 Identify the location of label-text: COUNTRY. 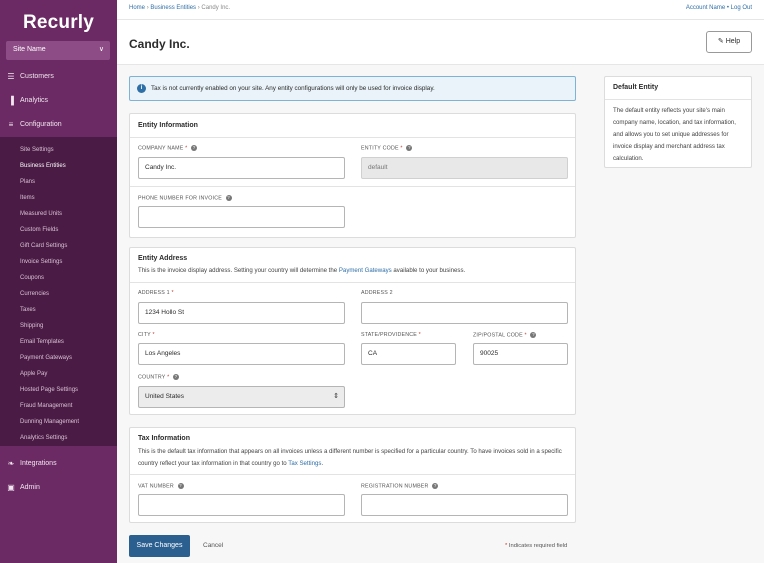
(152, 377).